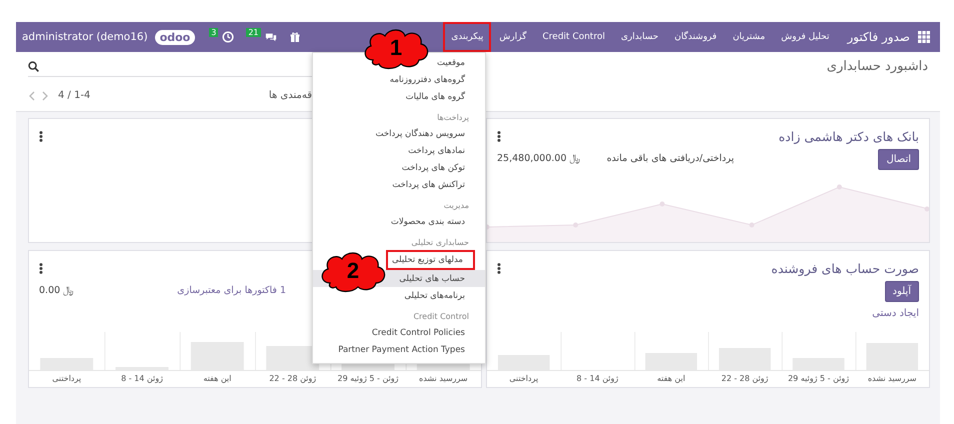 Image resolution: width=954 pixels, height=424 pixels. I want to click on gift-icon, so click(294, 37).